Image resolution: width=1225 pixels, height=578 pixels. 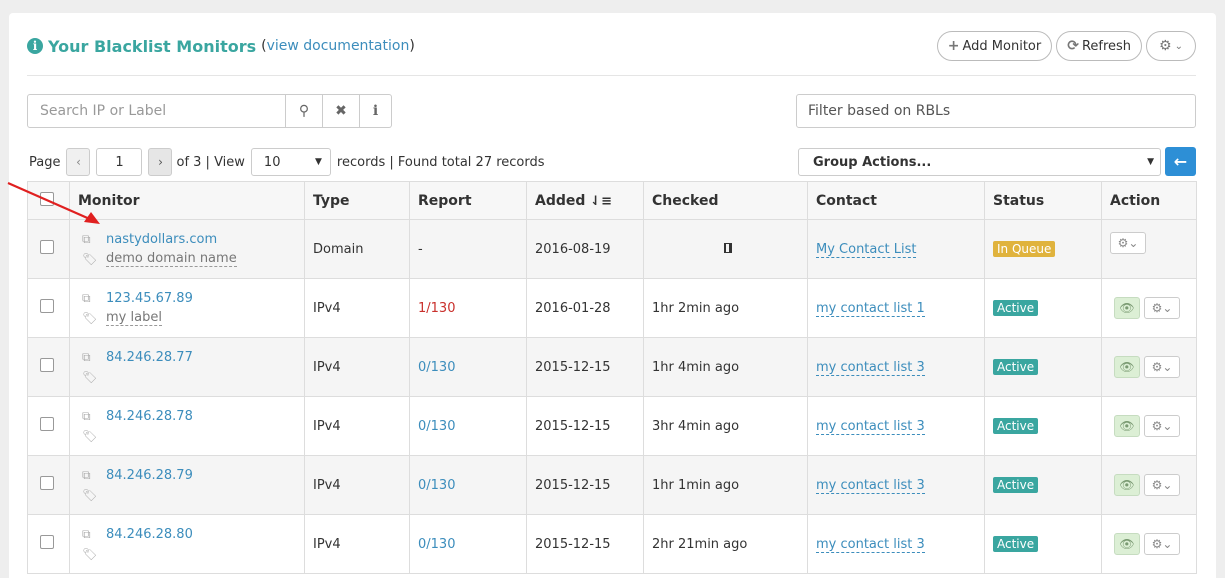 I want to click on gear-icon: ⚙⌄, so click(x=1162, y=544).